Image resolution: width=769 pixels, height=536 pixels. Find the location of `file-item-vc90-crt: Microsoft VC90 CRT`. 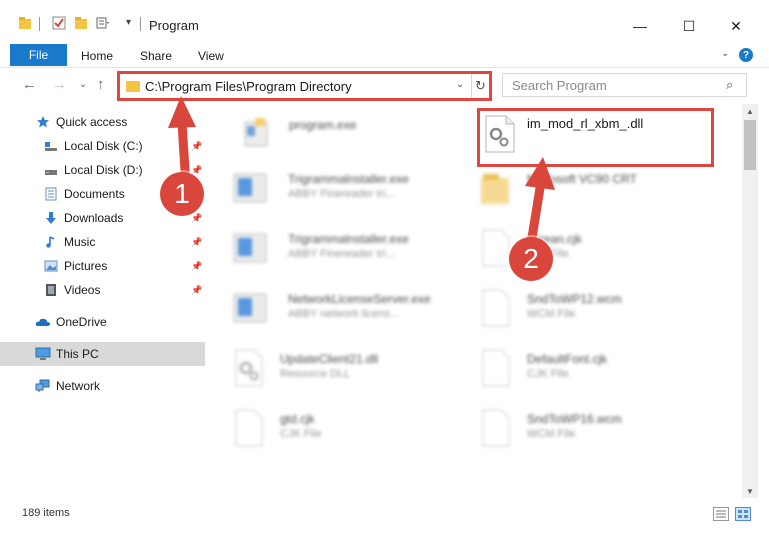

file-item-vc90-crt: Microsoft VC90 CRT is located at coordinates (596, 190).